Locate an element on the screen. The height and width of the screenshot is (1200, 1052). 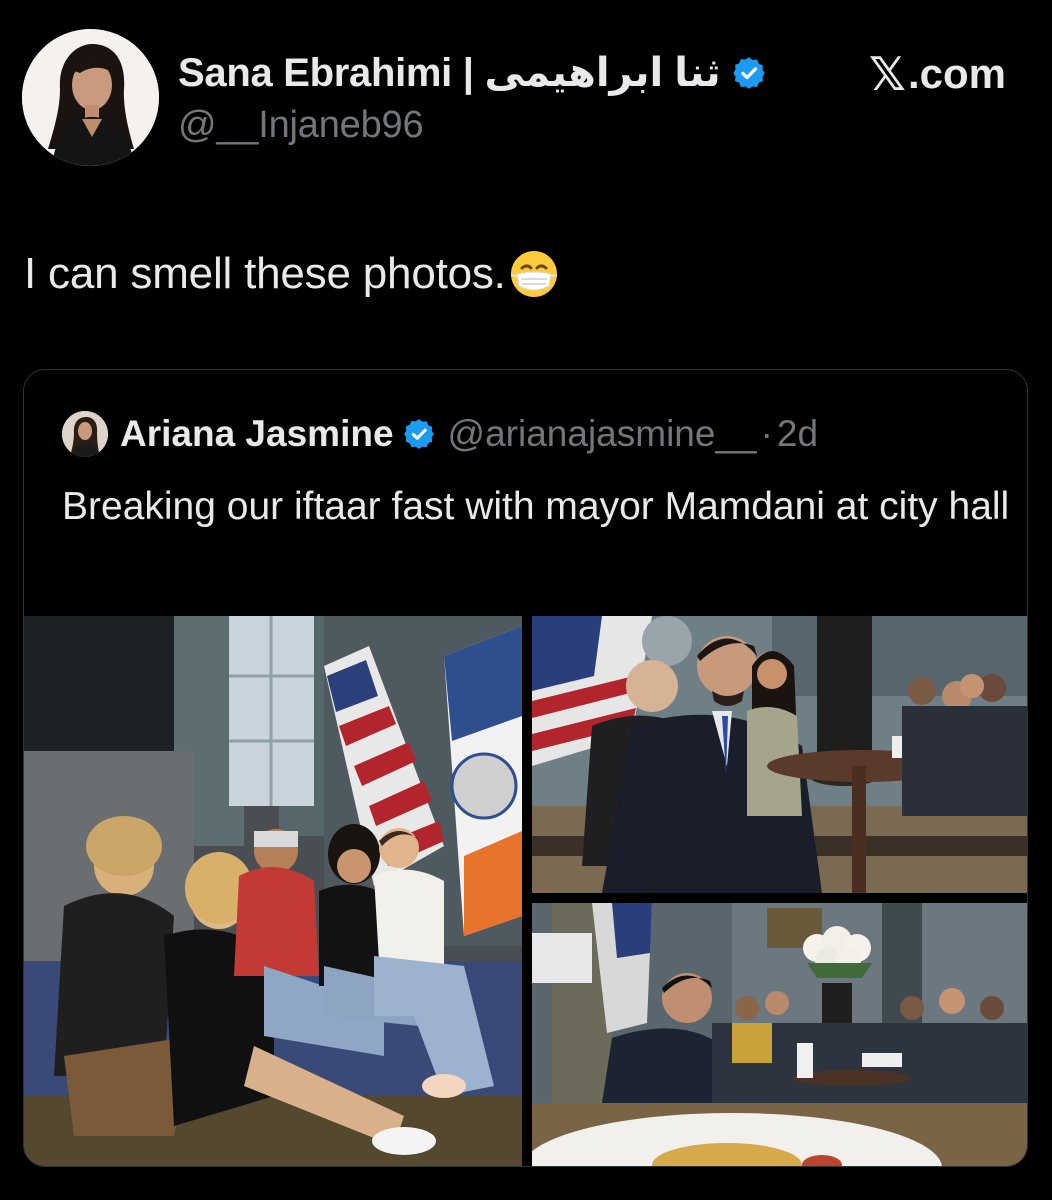
author-handle: @__Injaneb96 is located at coordinates (301, 125).